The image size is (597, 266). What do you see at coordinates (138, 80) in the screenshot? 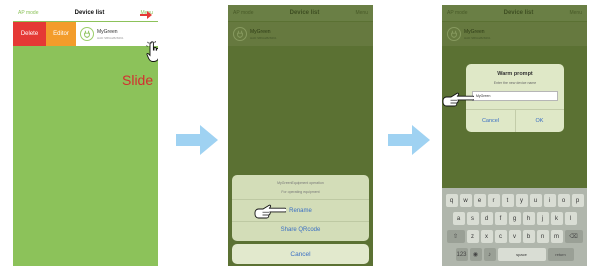
I see `slide-label: Slide` at bounding box center [138, 80].